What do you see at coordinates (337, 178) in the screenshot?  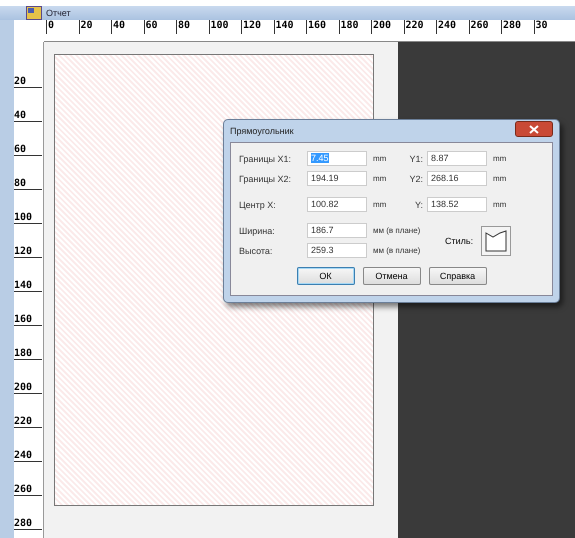 I see `input-field: 194.19` at bounding box center [337, 178].